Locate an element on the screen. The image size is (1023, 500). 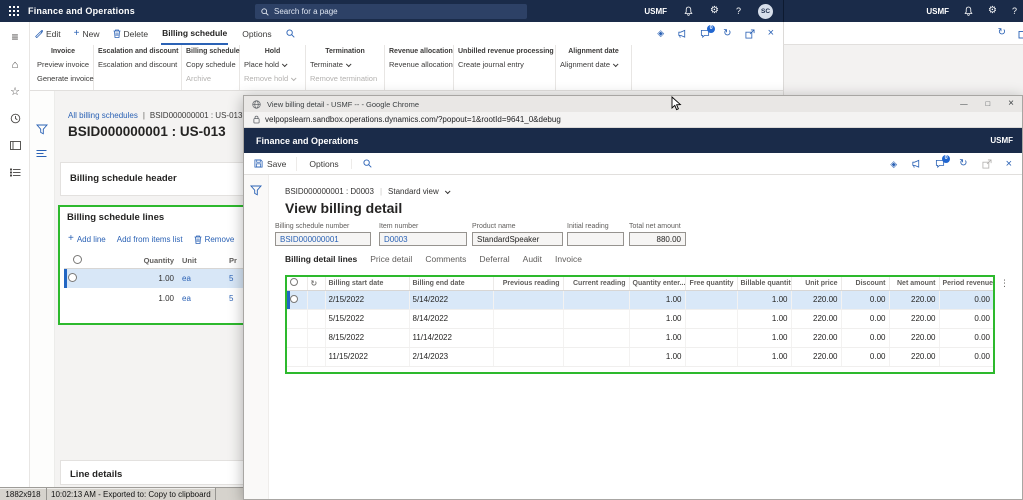
edit-button: Edit is located at coordinates (47, 34).